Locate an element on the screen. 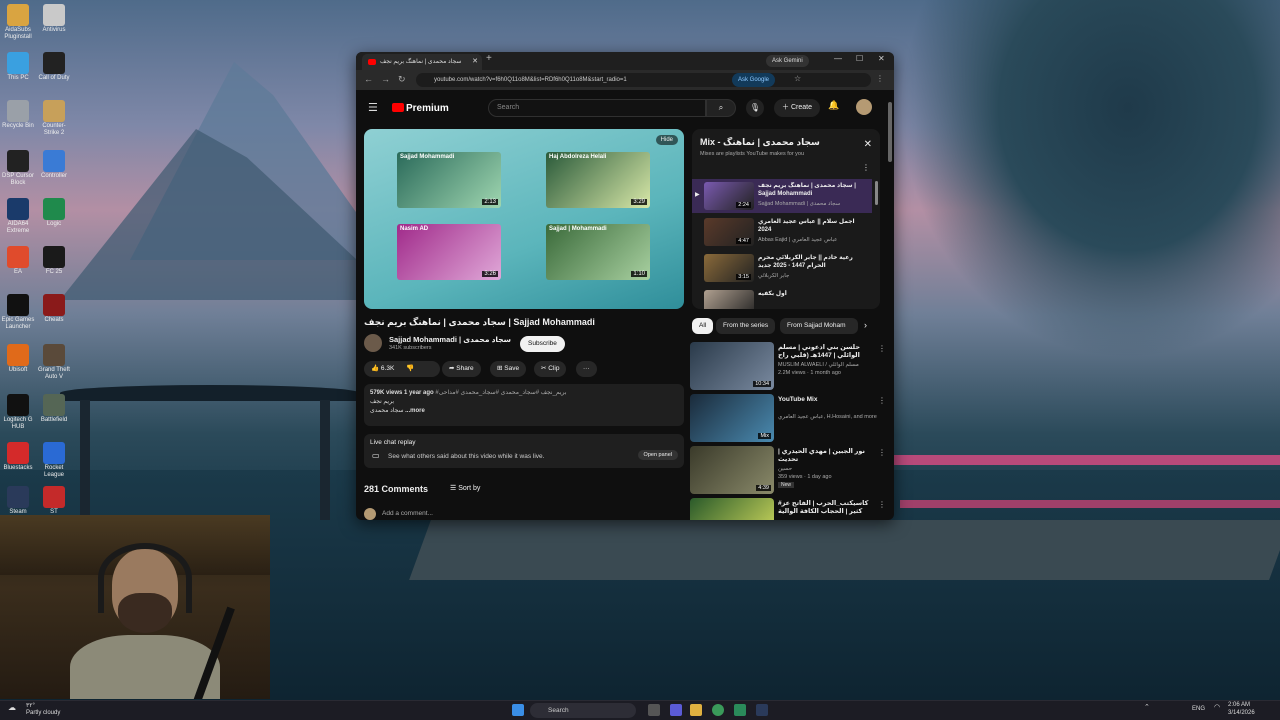 The width and height of the screenshot is (1280, 720). app-icon is located at coordinates (740, 710).